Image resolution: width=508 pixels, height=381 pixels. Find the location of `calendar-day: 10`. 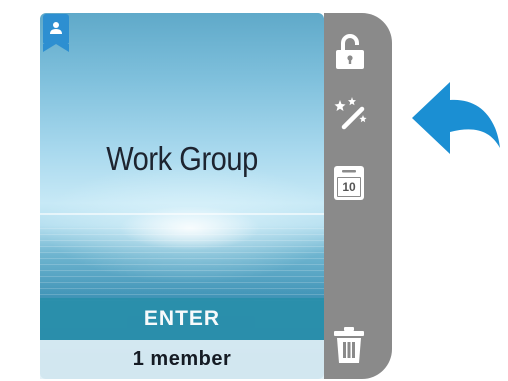

calendar-day: 10 is located at coordinates (349, 187).